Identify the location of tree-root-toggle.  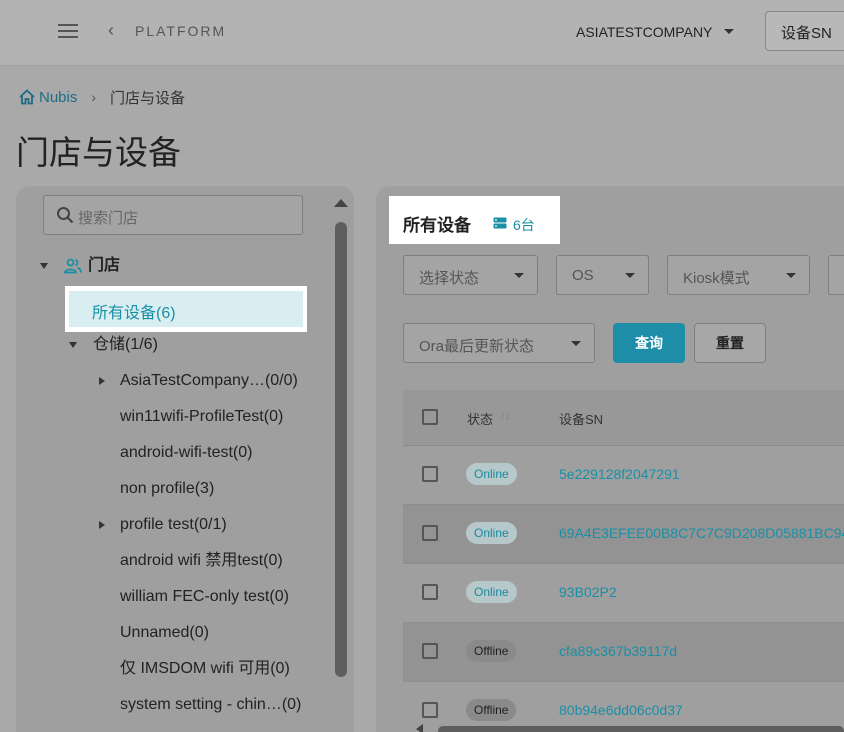
(44, 266).